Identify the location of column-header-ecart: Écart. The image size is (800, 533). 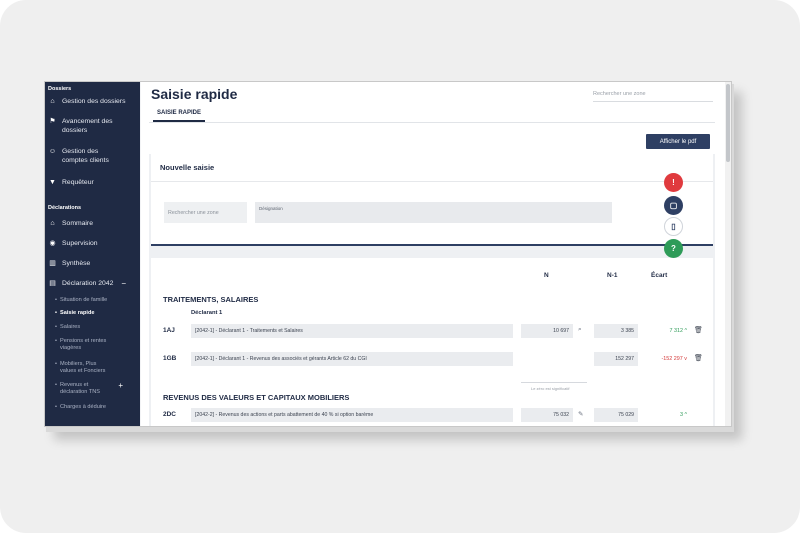
(659, 275).